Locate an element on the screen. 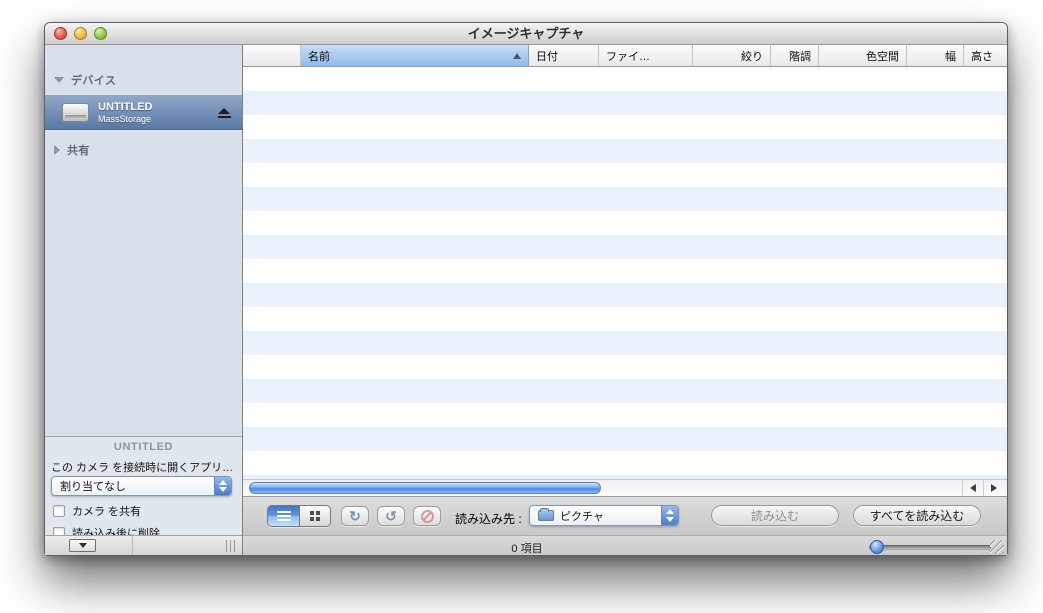 The width and height of the screenshot is (1043, 613). folder-icon is located at coordinates (546, 514).